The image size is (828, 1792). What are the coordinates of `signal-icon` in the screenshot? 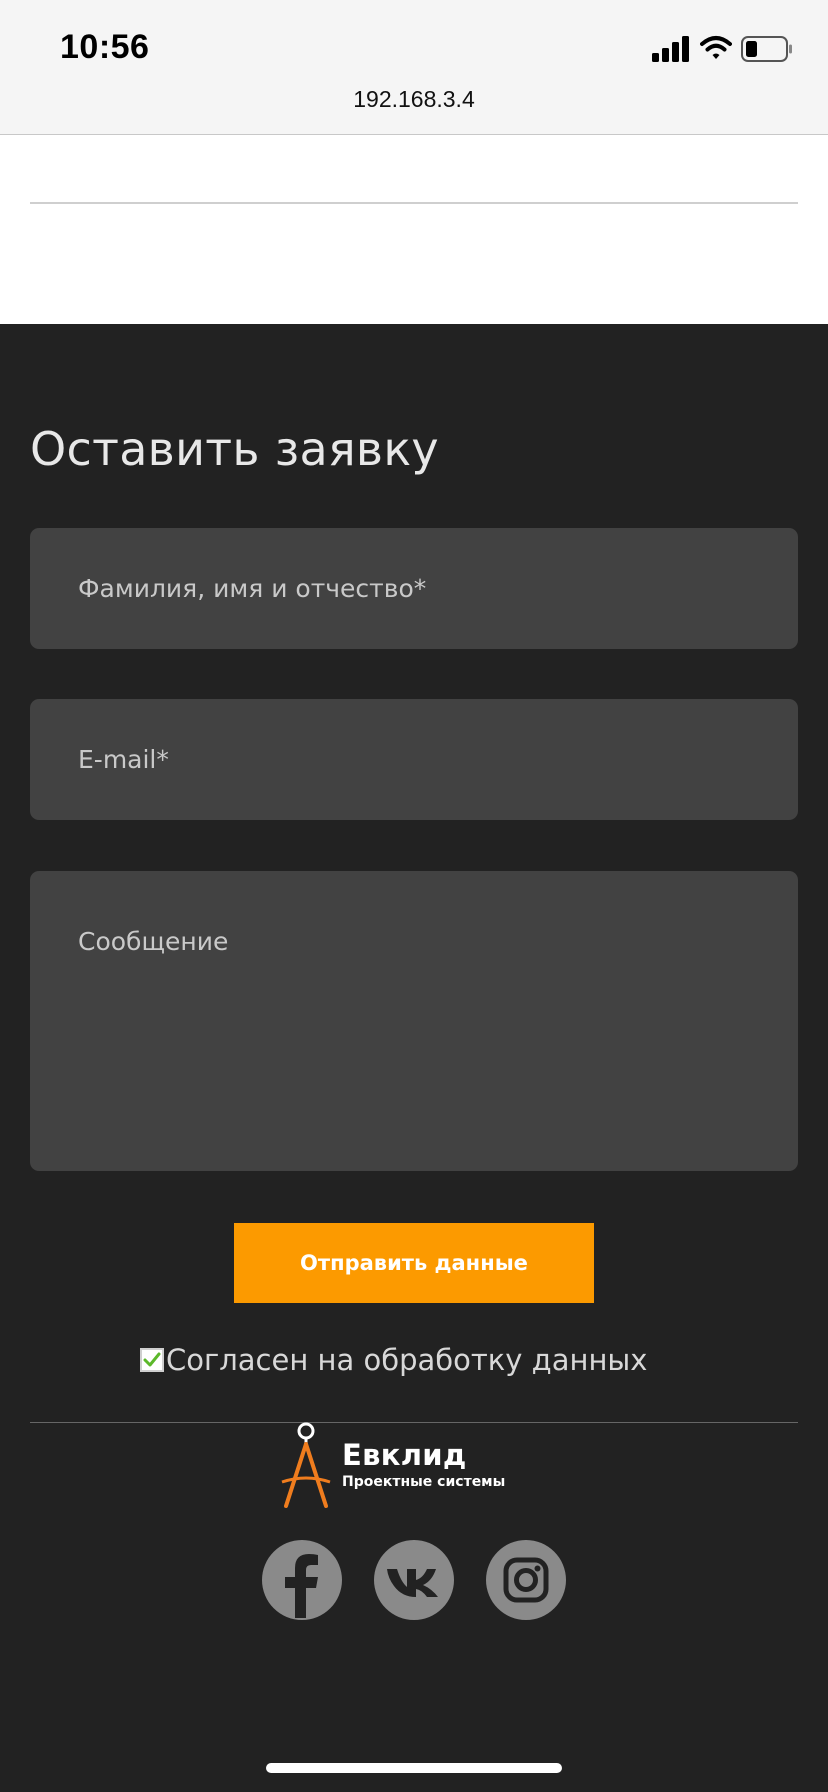 It's located at (670, 49).